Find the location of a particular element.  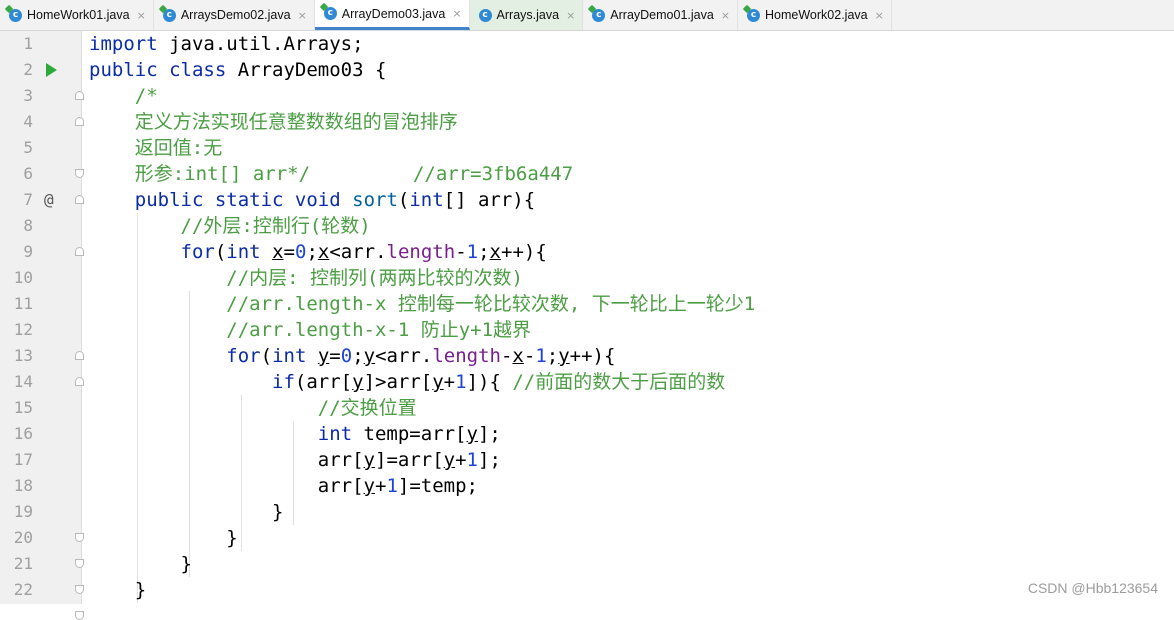

keyword-token: public class is located at coordinates (158, 70).